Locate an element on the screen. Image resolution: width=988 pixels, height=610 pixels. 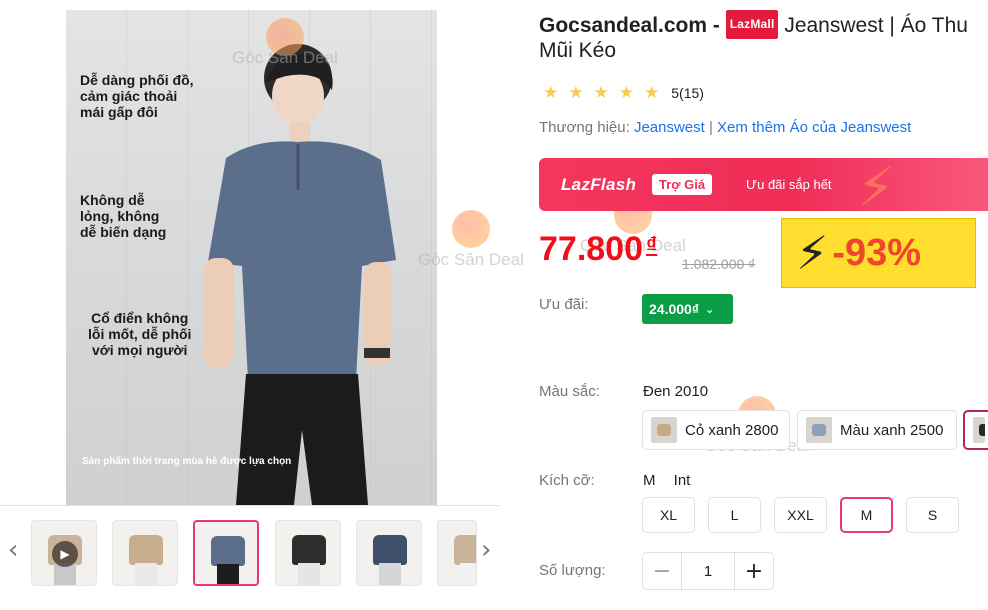
color-option is located at coordinates (975, 430).